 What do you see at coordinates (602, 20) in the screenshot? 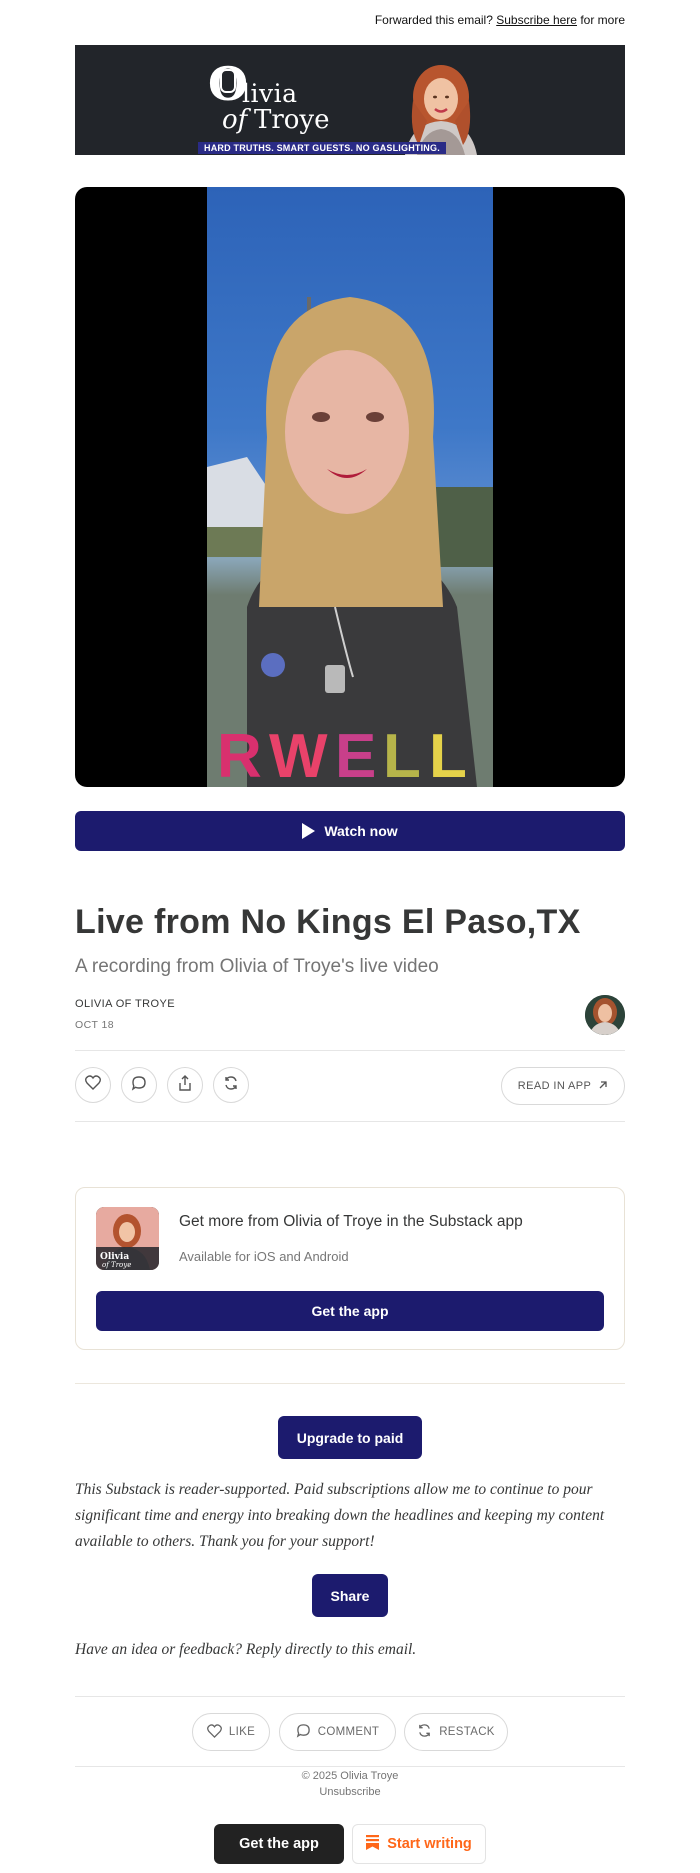
I see `forward-suffix: for more` at bounding box center [602, 20].